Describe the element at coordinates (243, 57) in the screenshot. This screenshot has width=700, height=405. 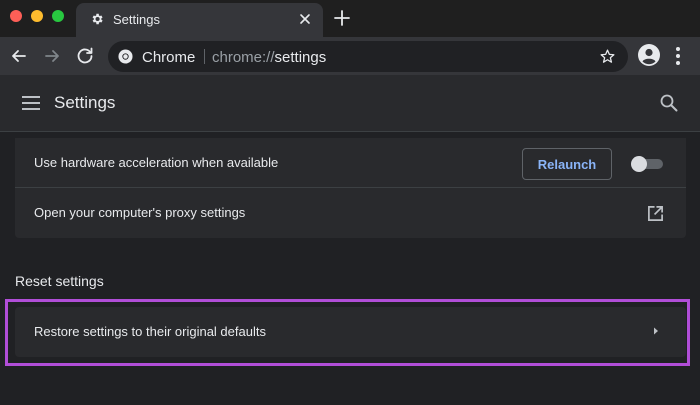
I see `url-scheme: chrome://` at that location.